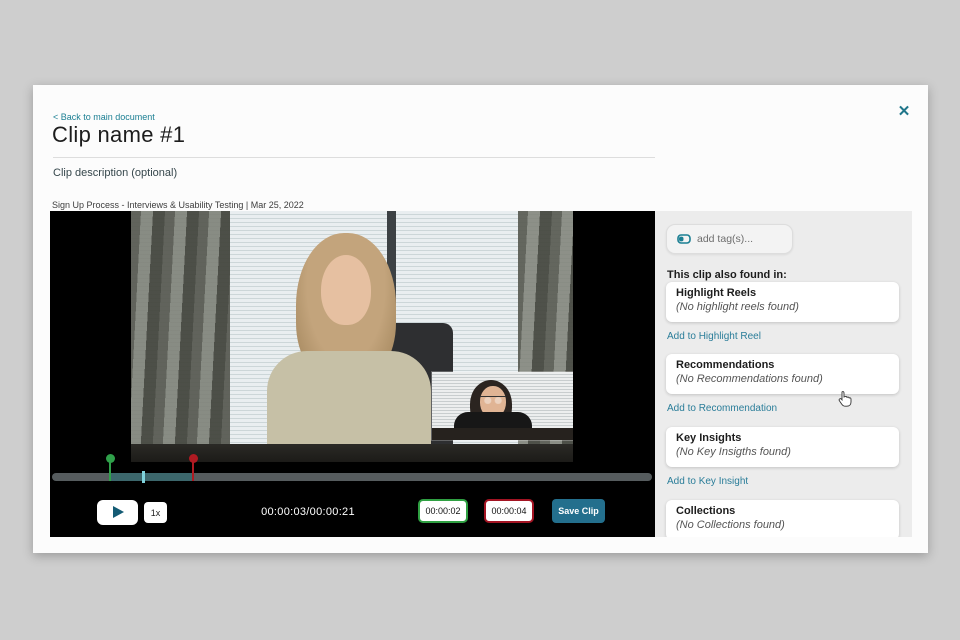  Describe the element at coordinates (308, 512) in the screenshot. I see `time-display: 00:00:03/00:00:21` at that location.